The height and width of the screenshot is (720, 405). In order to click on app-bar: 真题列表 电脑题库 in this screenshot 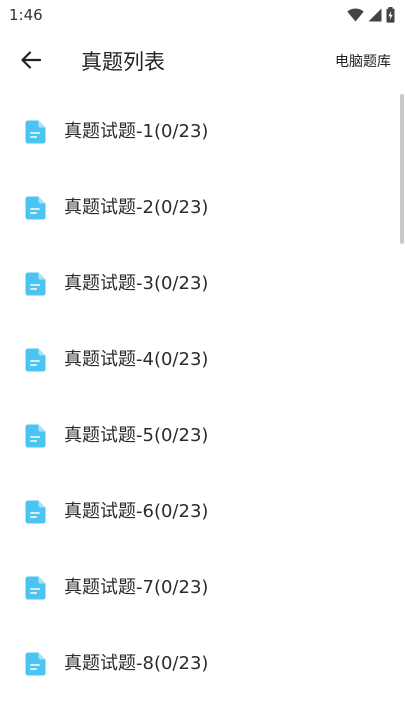, I will do `click(202, 62)`.